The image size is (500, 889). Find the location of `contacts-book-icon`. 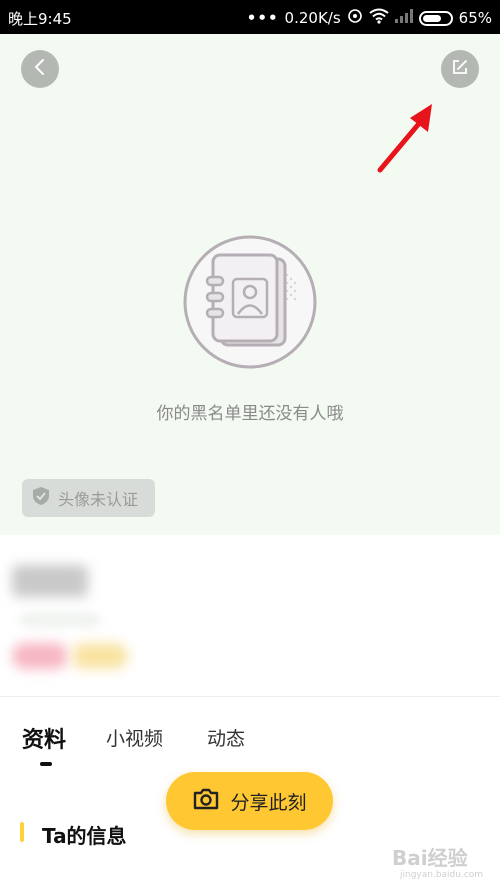

contacts-book-icon is located at coordinates (250, 302).